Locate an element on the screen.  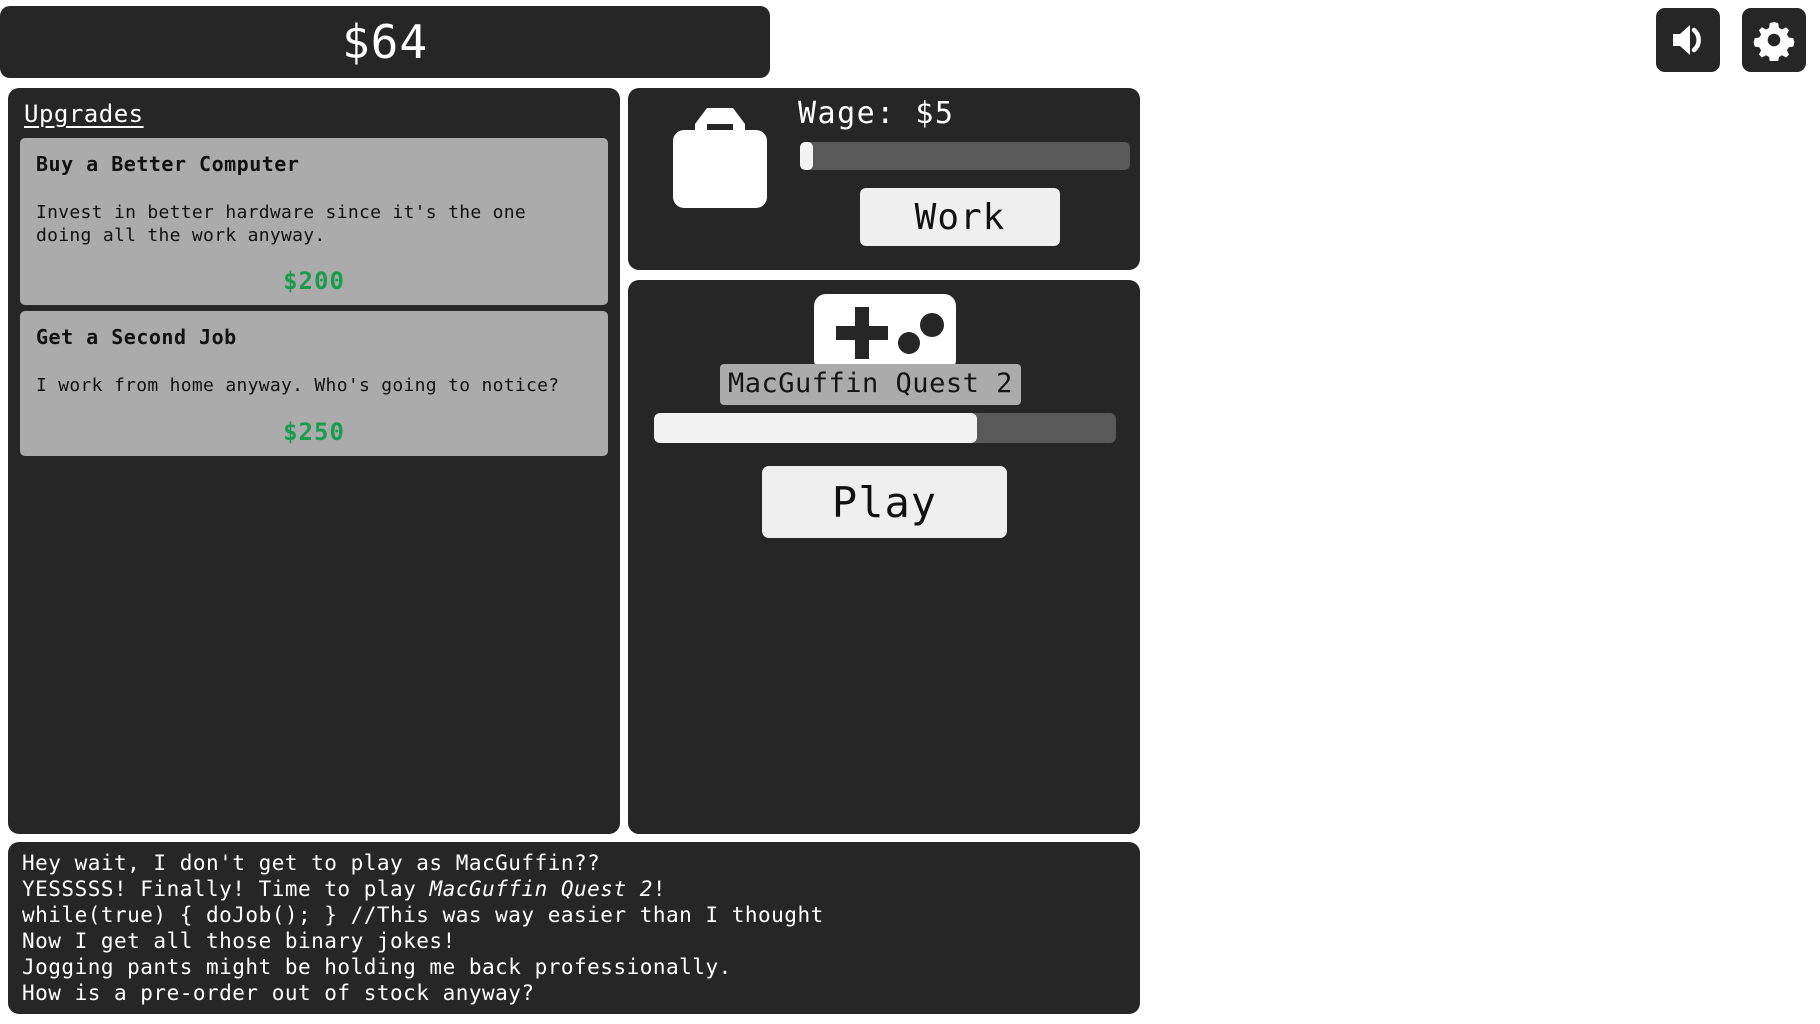
job-panel: Job Wage: $5 Work is located at coordinates (884, 206).